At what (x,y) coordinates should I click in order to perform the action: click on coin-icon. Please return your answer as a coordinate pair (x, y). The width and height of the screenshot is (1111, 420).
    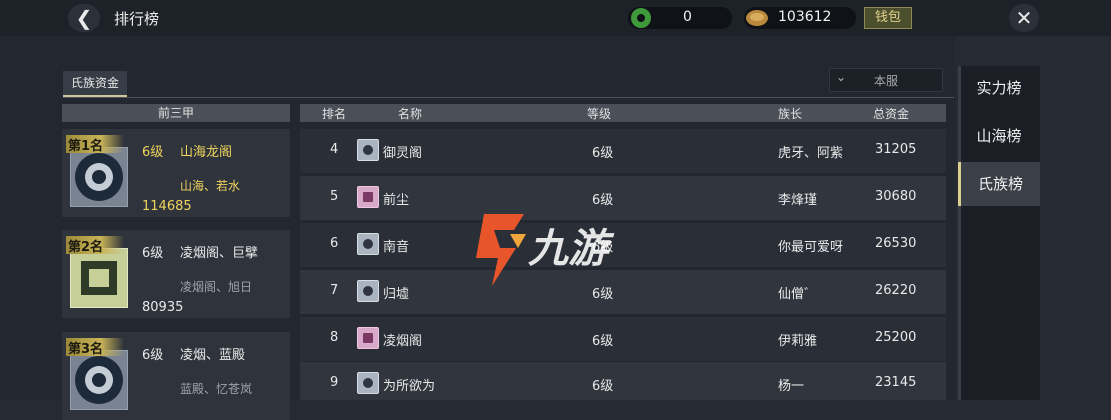
    Looking at the image, I should click on (757, 18).